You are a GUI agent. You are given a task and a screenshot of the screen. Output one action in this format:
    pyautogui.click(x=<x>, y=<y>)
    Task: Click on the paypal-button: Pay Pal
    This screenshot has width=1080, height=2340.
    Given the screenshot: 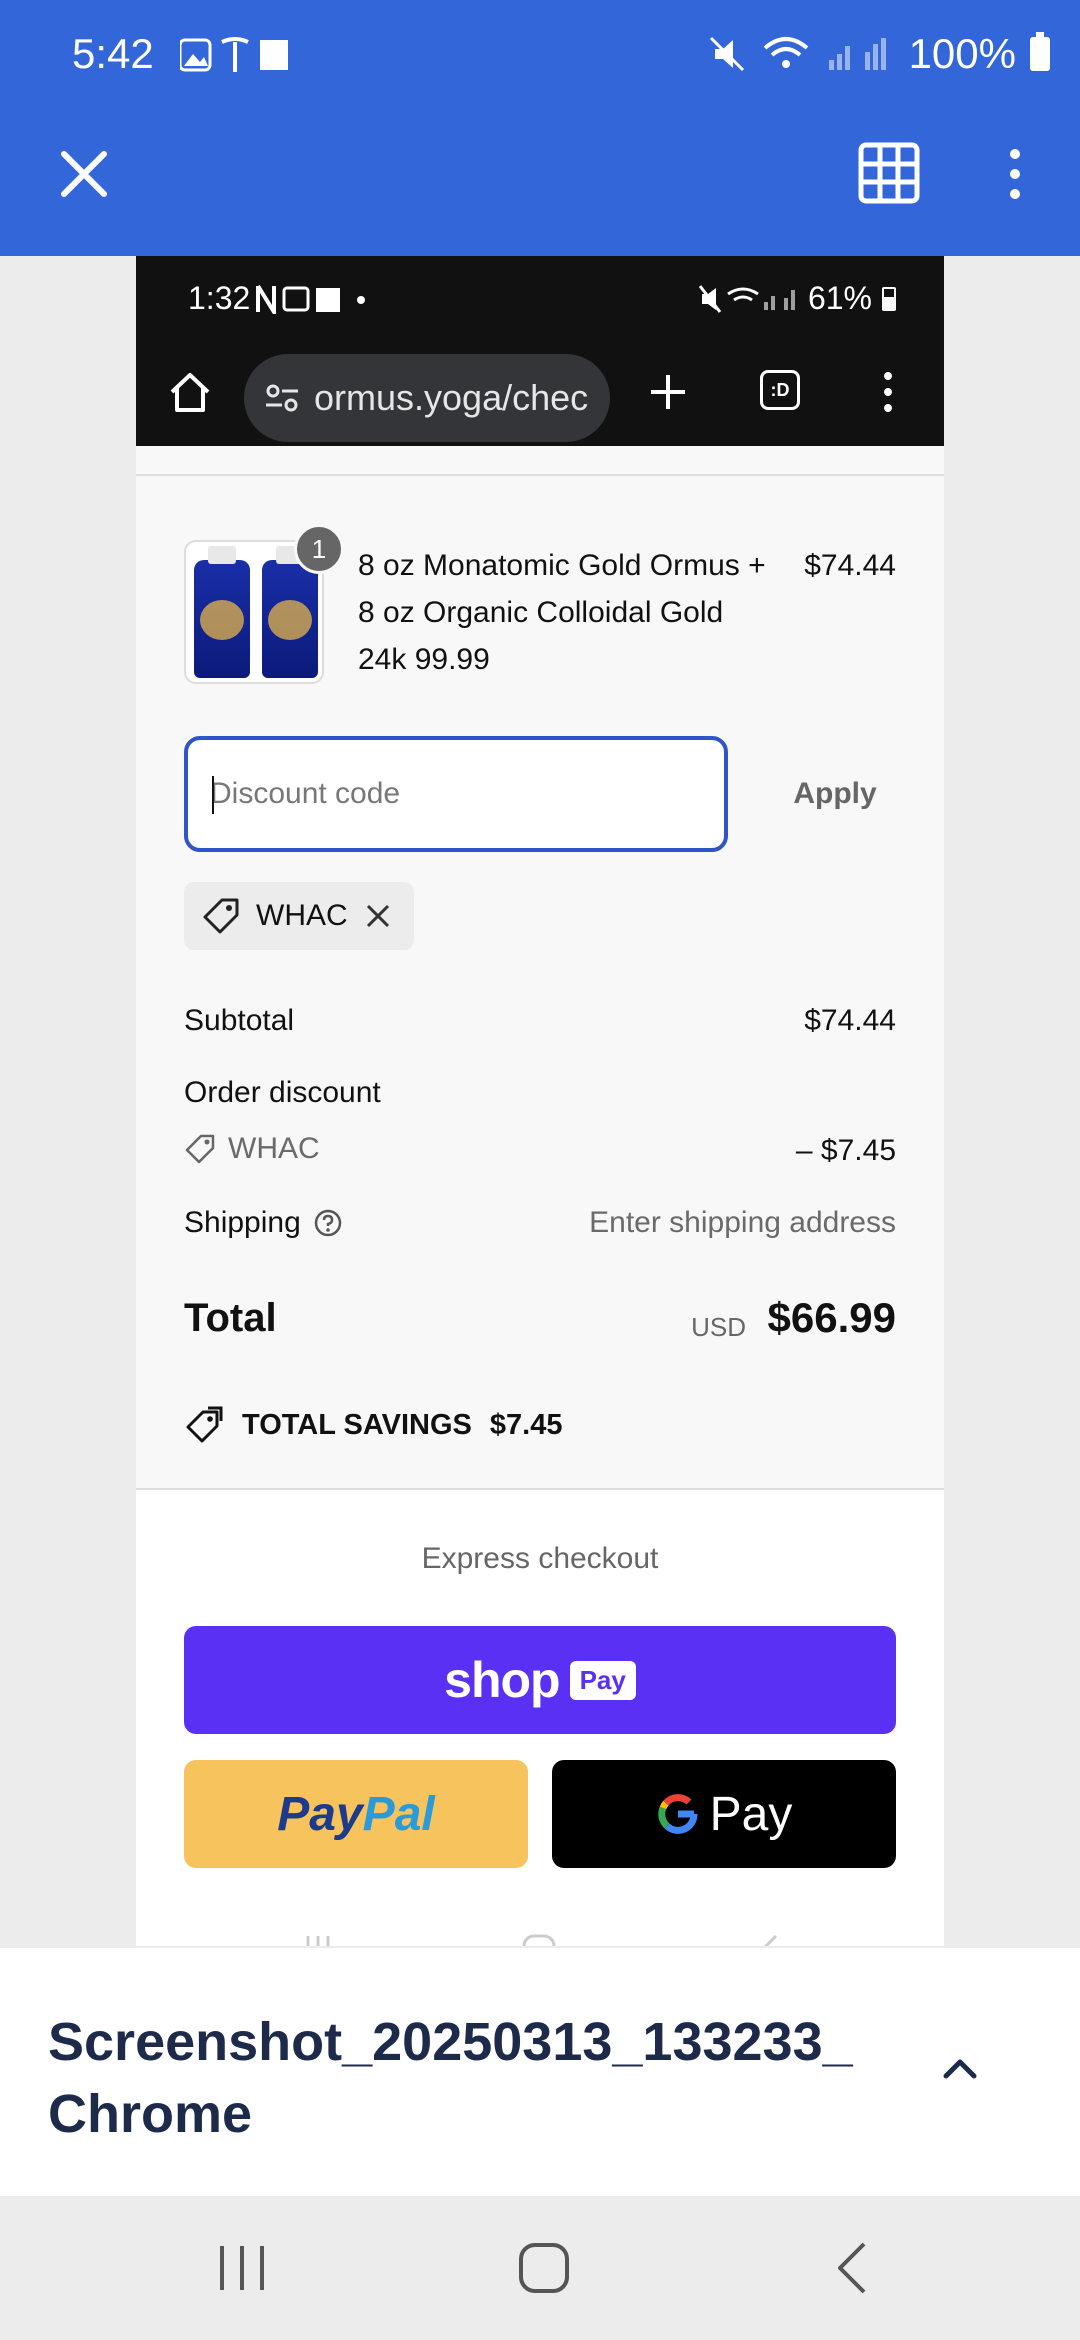 What is the action you would take?
    pyautogui.click(x=356, y=1814)
    